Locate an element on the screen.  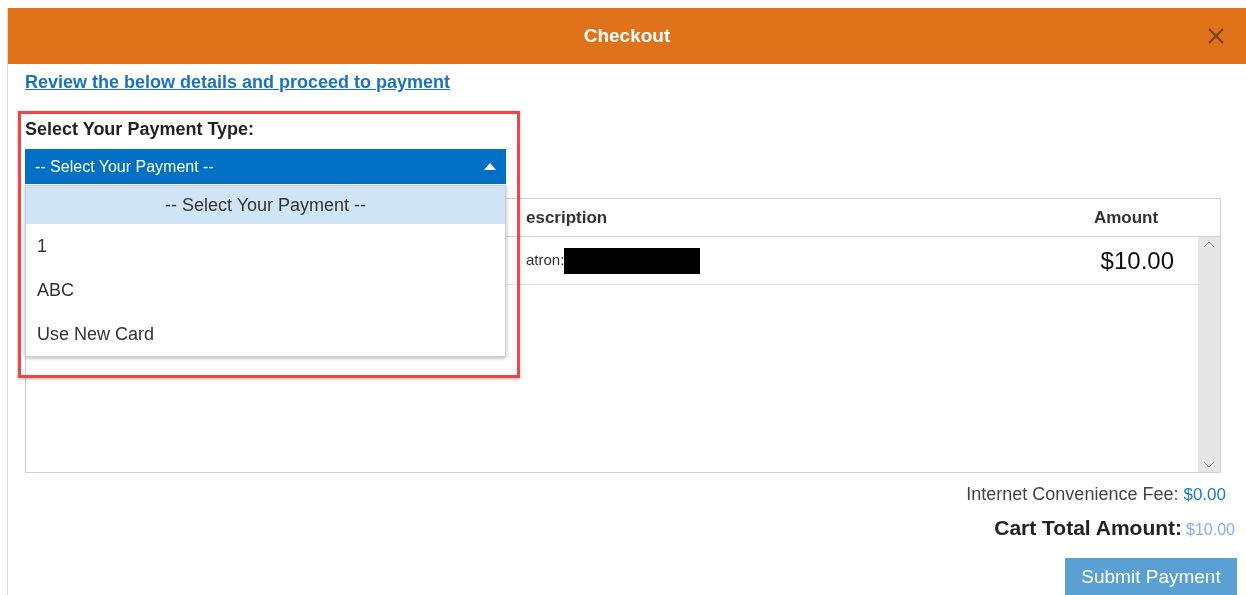
column-header: Amount is located at coordinates (1126, 217).